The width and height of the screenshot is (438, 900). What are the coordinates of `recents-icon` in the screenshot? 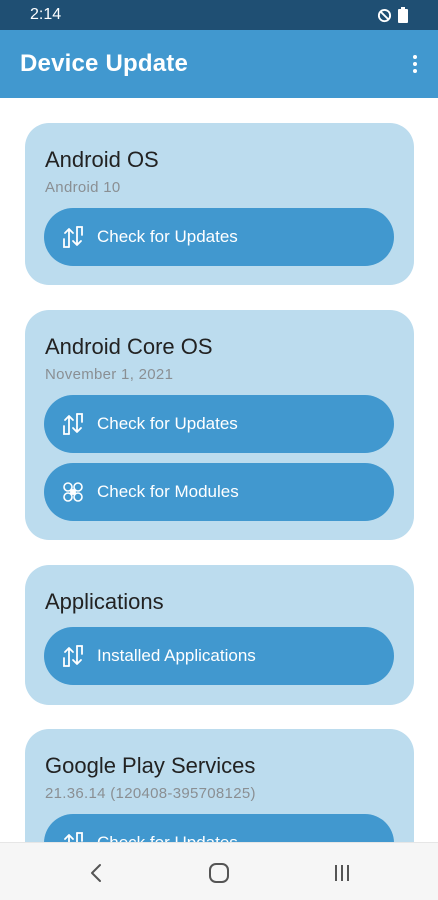 It's located at (342, 873).